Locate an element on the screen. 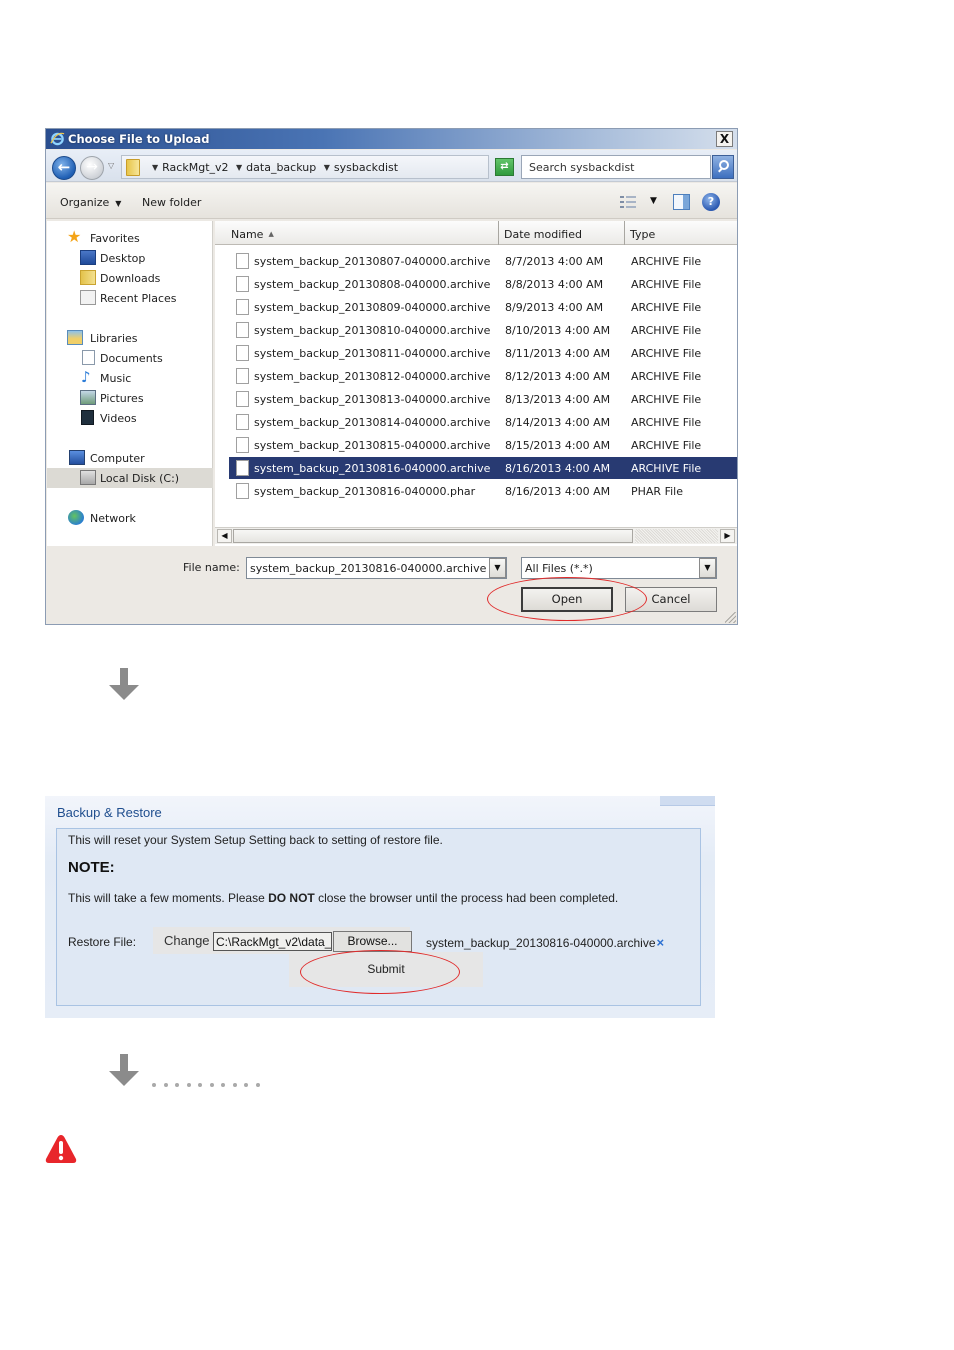 The height and width of the screenshot is (1350, 954). scrollbar-thumb is located at coordinates (433, 536).